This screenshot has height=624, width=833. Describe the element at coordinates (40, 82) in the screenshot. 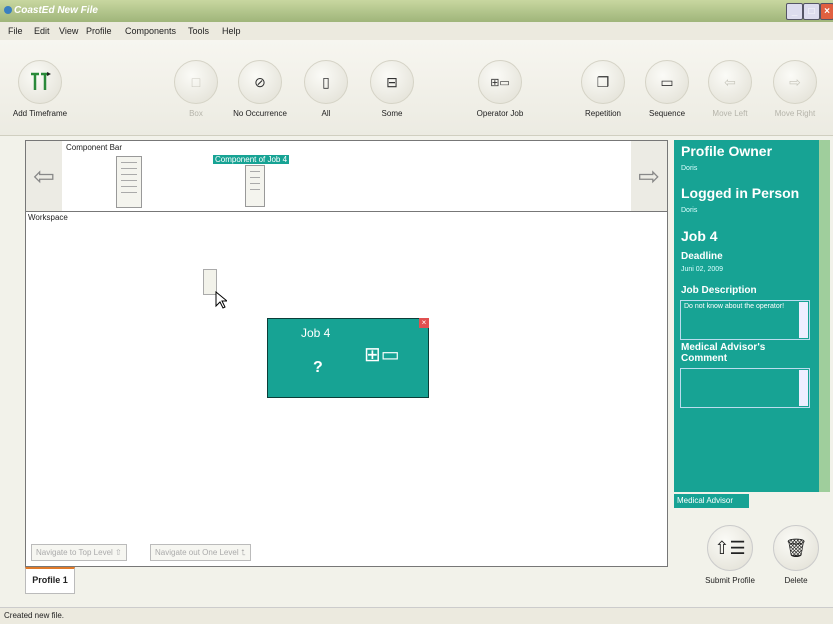

I see `timeframe-icon` at that location.